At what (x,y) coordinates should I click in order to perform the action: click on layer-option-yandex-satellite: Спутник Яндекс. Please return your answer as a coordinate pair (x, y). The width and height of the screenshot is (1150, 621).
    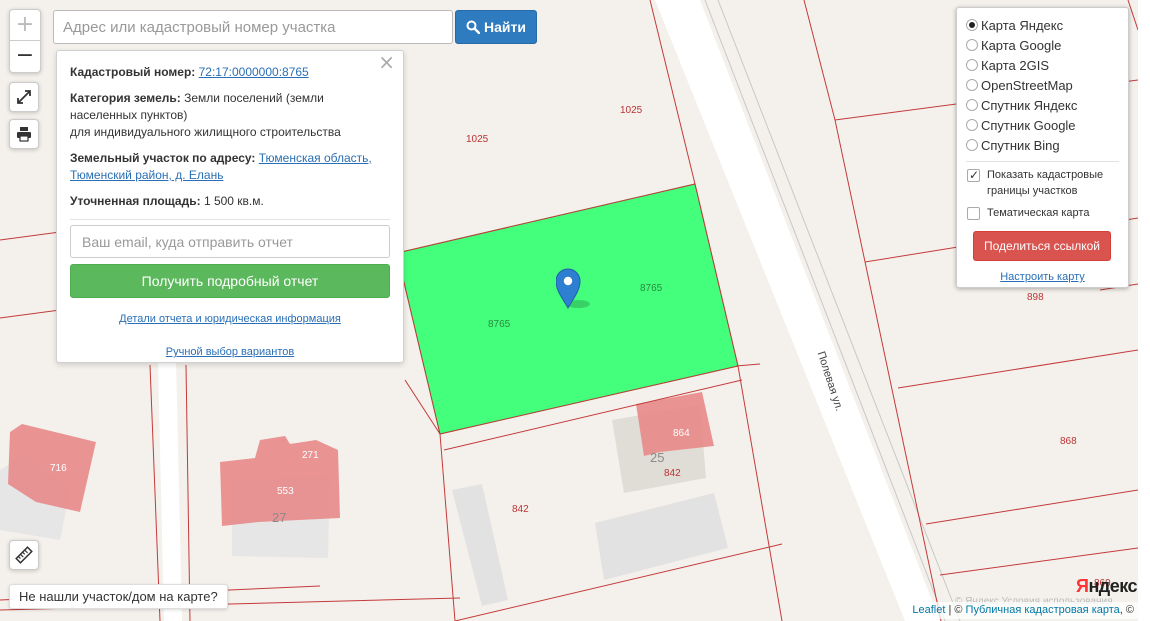
    Looking at the image, I should click on (1042, 105).